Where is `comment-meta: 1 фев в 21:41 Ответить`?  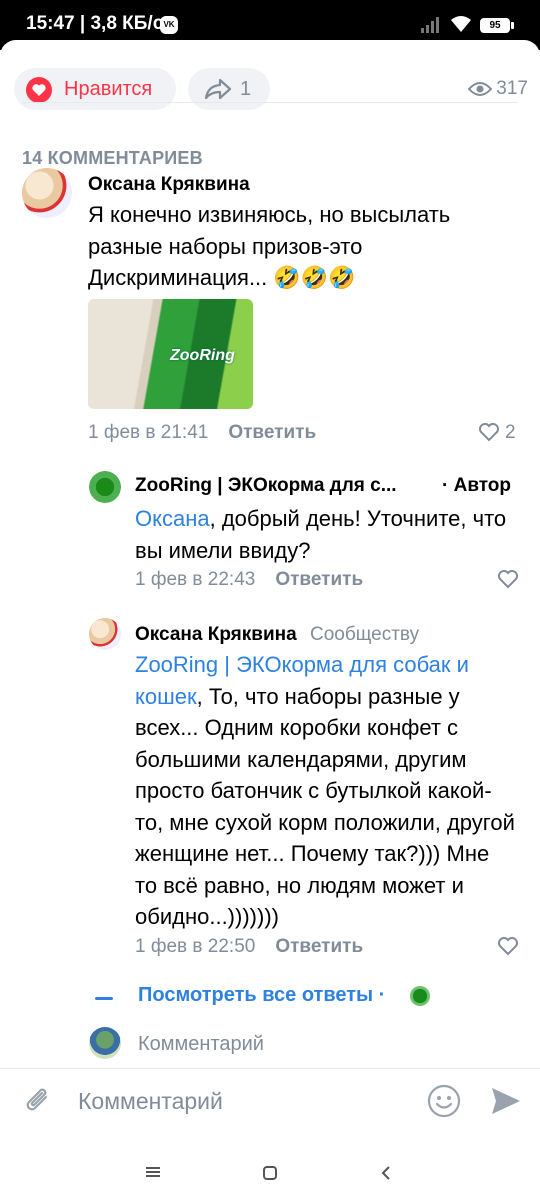 comment-meta: 1 фев в 21:41 Ответить is located at coordinates (202, 433).